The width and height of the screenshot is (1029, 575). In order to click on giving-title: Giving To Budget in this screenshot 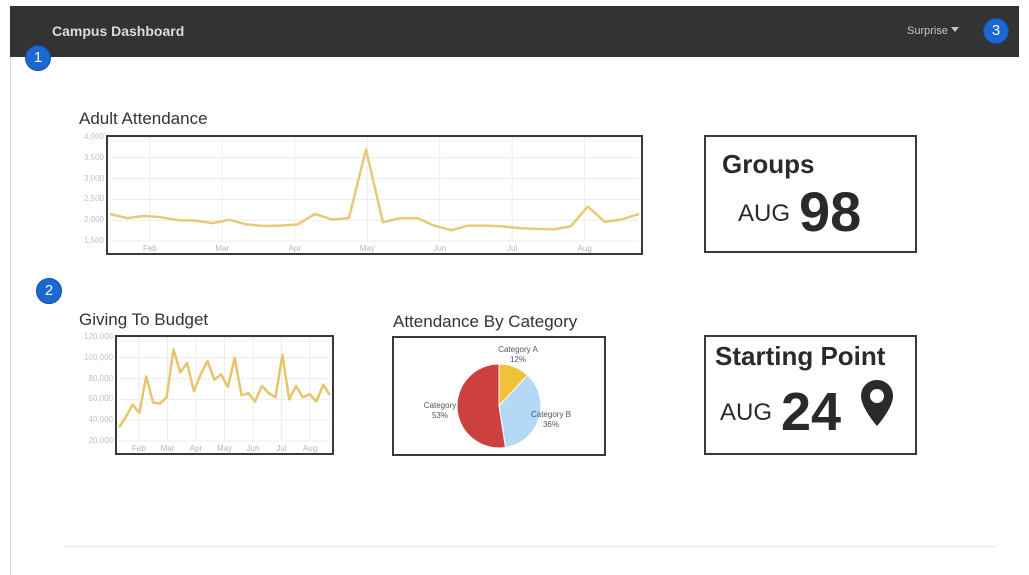, I will do `click(144, 319)`.